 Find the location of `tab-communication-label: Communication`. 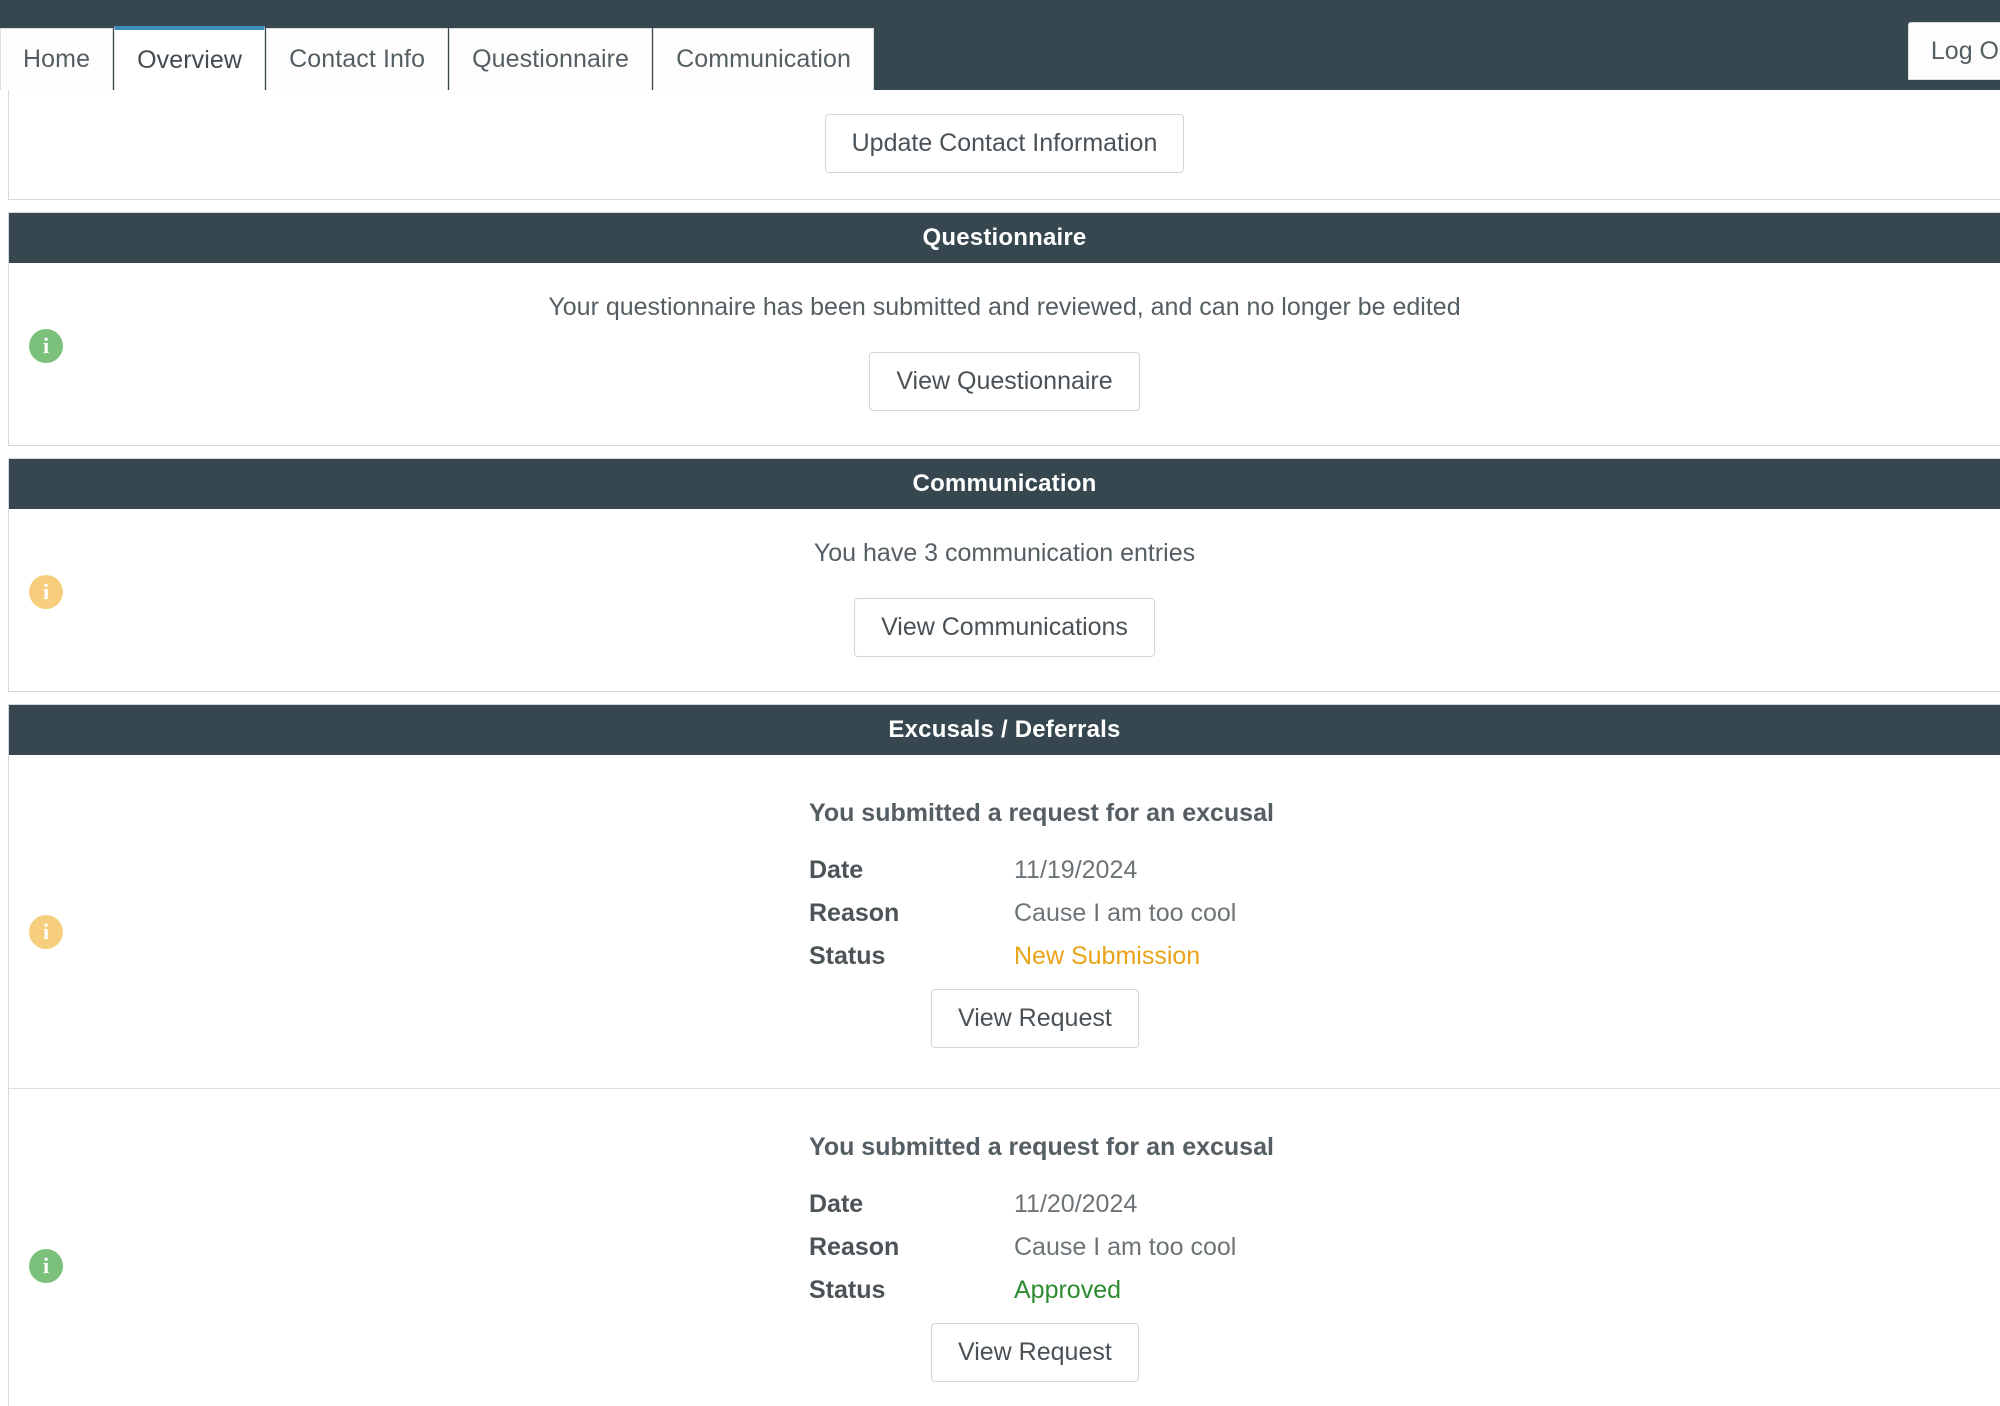

tab-communication-label: Communication is located at coordinates (764, 59).